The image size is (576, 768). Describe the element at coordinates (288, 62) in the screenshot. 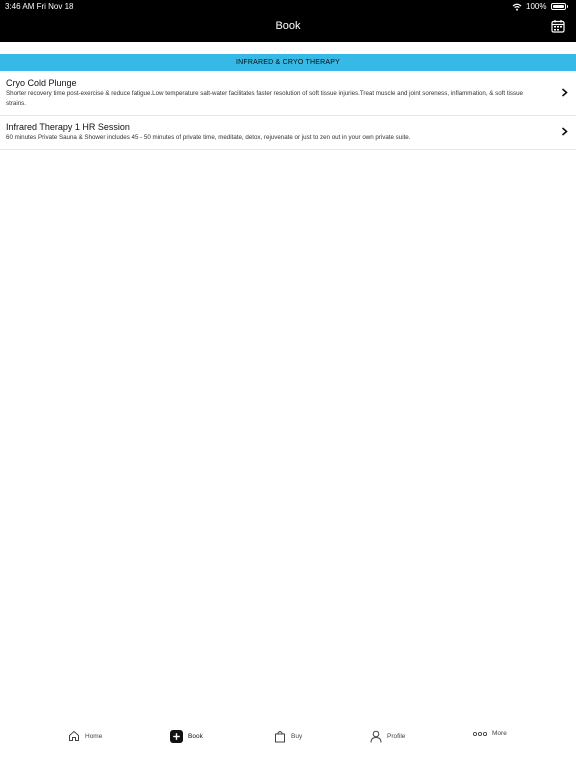

I see `section-header: INFRARED & CRYO THERAPY` at that location.